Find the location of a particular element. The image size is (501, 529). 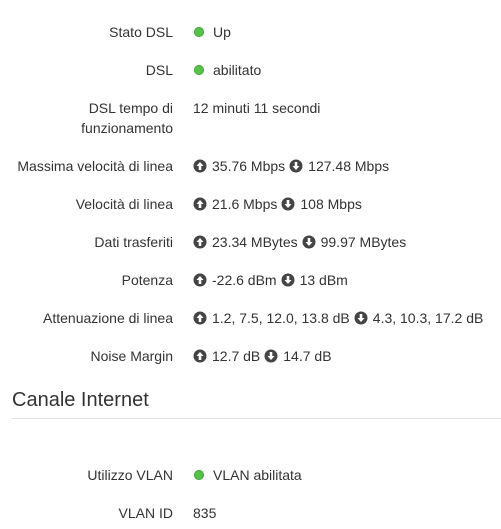

max-line-rate-up: 35.76 Mbps is located at coordinates (249, 166).